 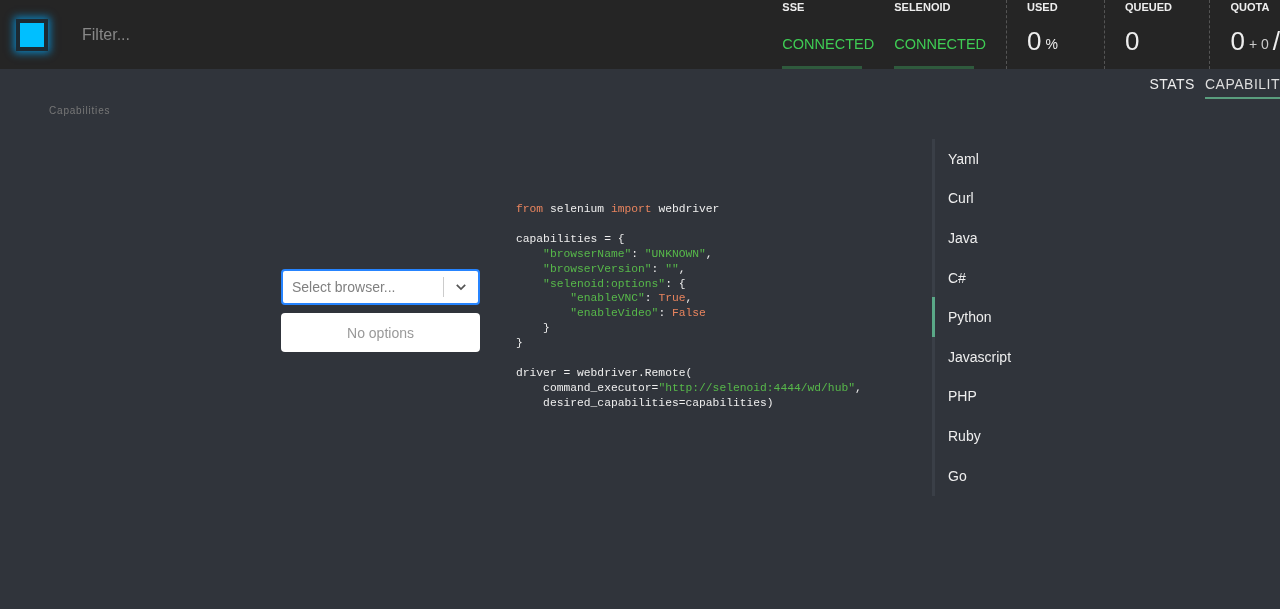 I want to click on code-line: "enableVideo": False, so click(x=637, y=314).